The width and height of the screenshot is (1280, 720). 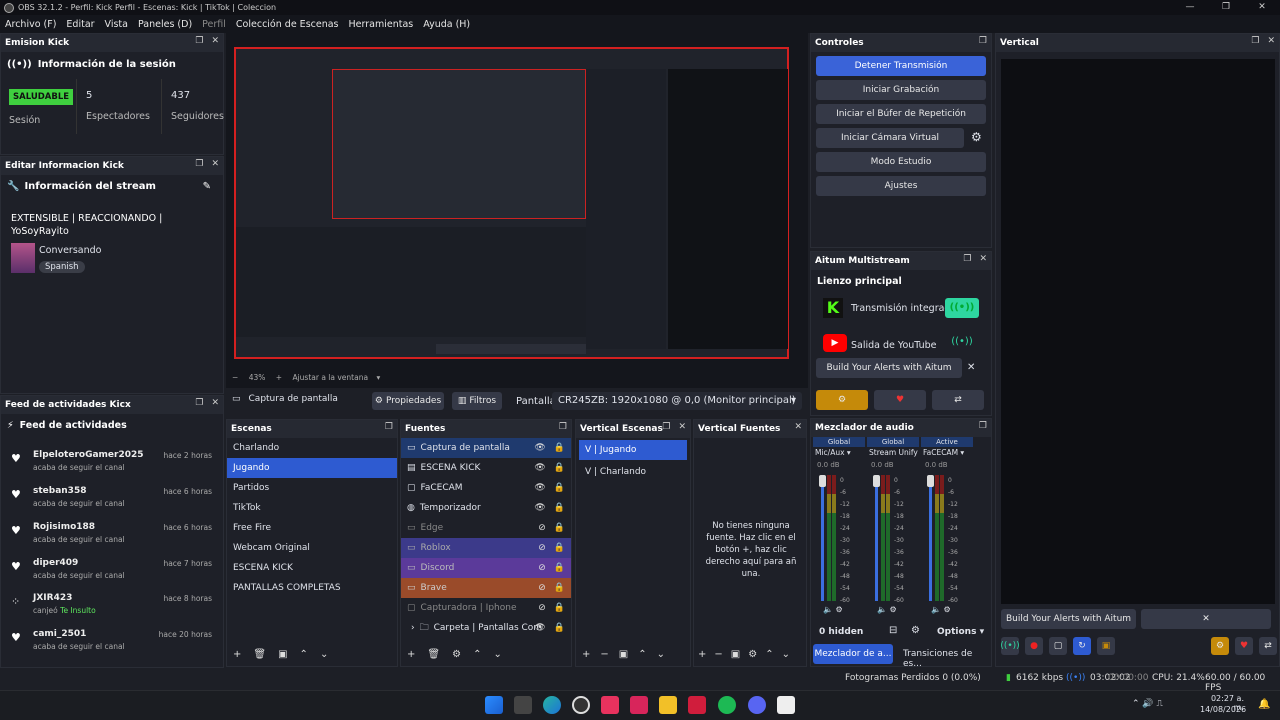 What do you see at coordinates (901, 90) in the screenshot?
I see `start-recording-button: Iniciar Grabación` at bounding box center [901, 90].